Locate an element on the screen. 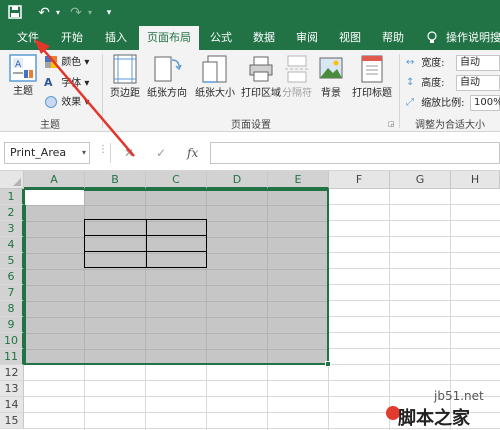 This screenshot has height=430, width=500. redo-dropdown-icon: ▾ is located at coordinates (90, 13).